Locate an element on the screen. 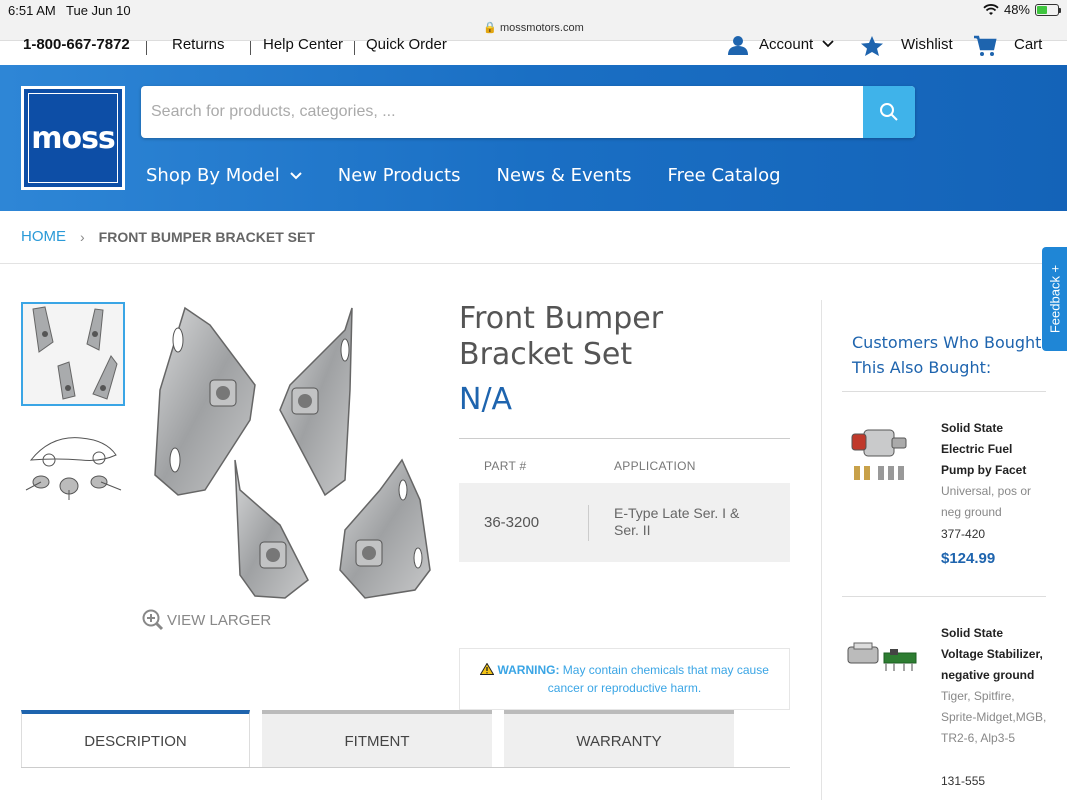  help-center-link: Help Center is located at coordinates (303, 44).